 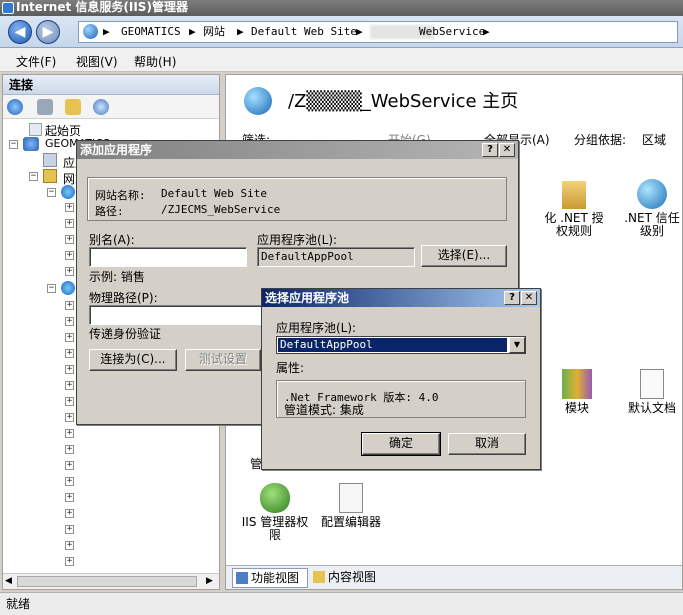 I want to click on sites-folder-icon, so click(x=50, y=176).